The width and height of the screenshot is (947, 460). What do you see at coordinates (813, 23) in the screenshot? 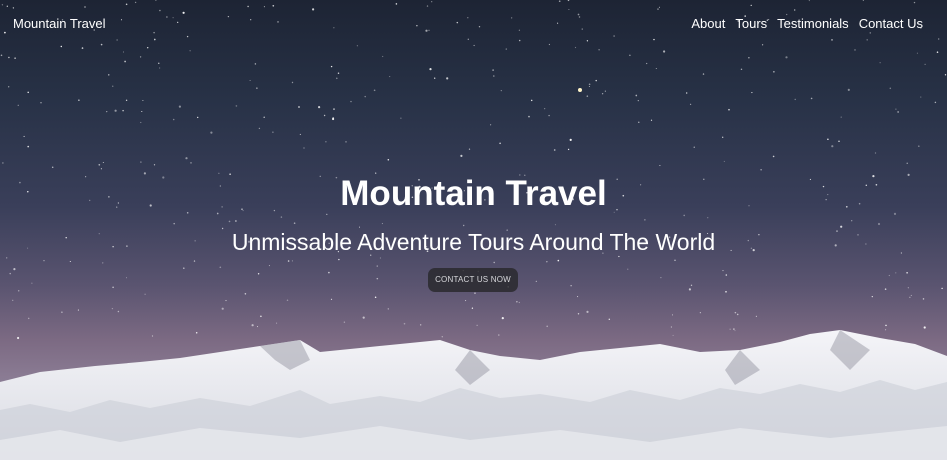
I see `nav-link-testimonials: Testimonials` at bounding box center [813, 23].